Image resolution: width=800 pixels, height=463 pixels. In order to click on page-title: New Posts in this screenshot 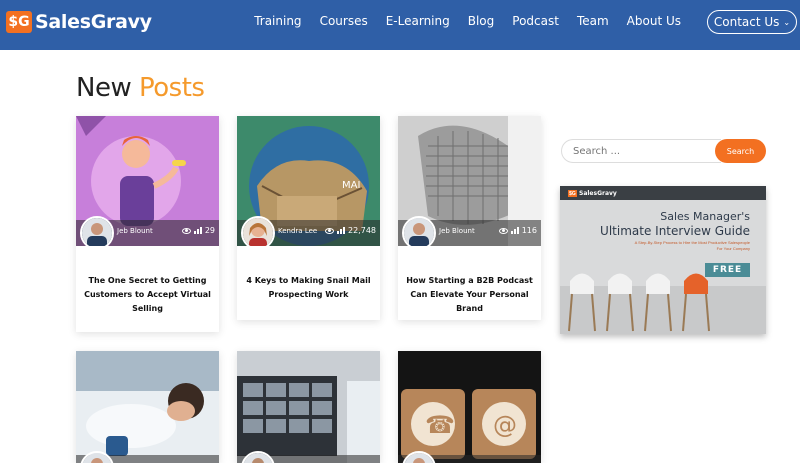, I will do `click(140, 88)`.